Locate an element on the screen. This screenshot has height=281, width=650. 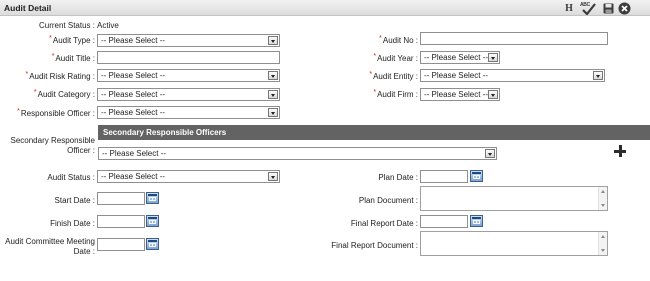
audit-committee-meeting-date-input is located at coordinates (121, 244).